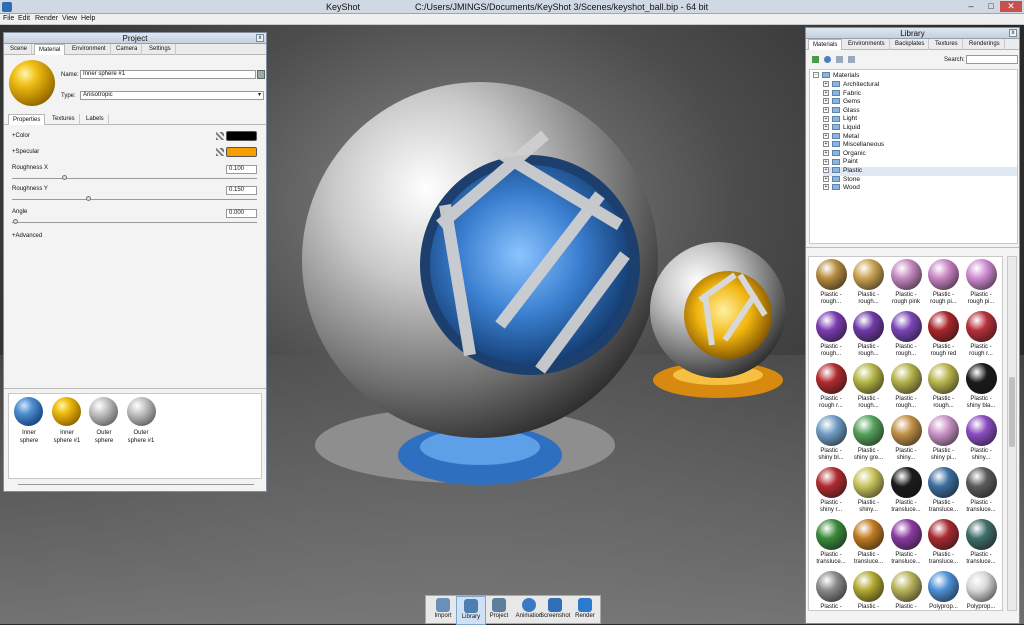 The width and height of the screenshot is (1024, 625). I want to click on tree-item-metal: + Metal, so click(920, 137).